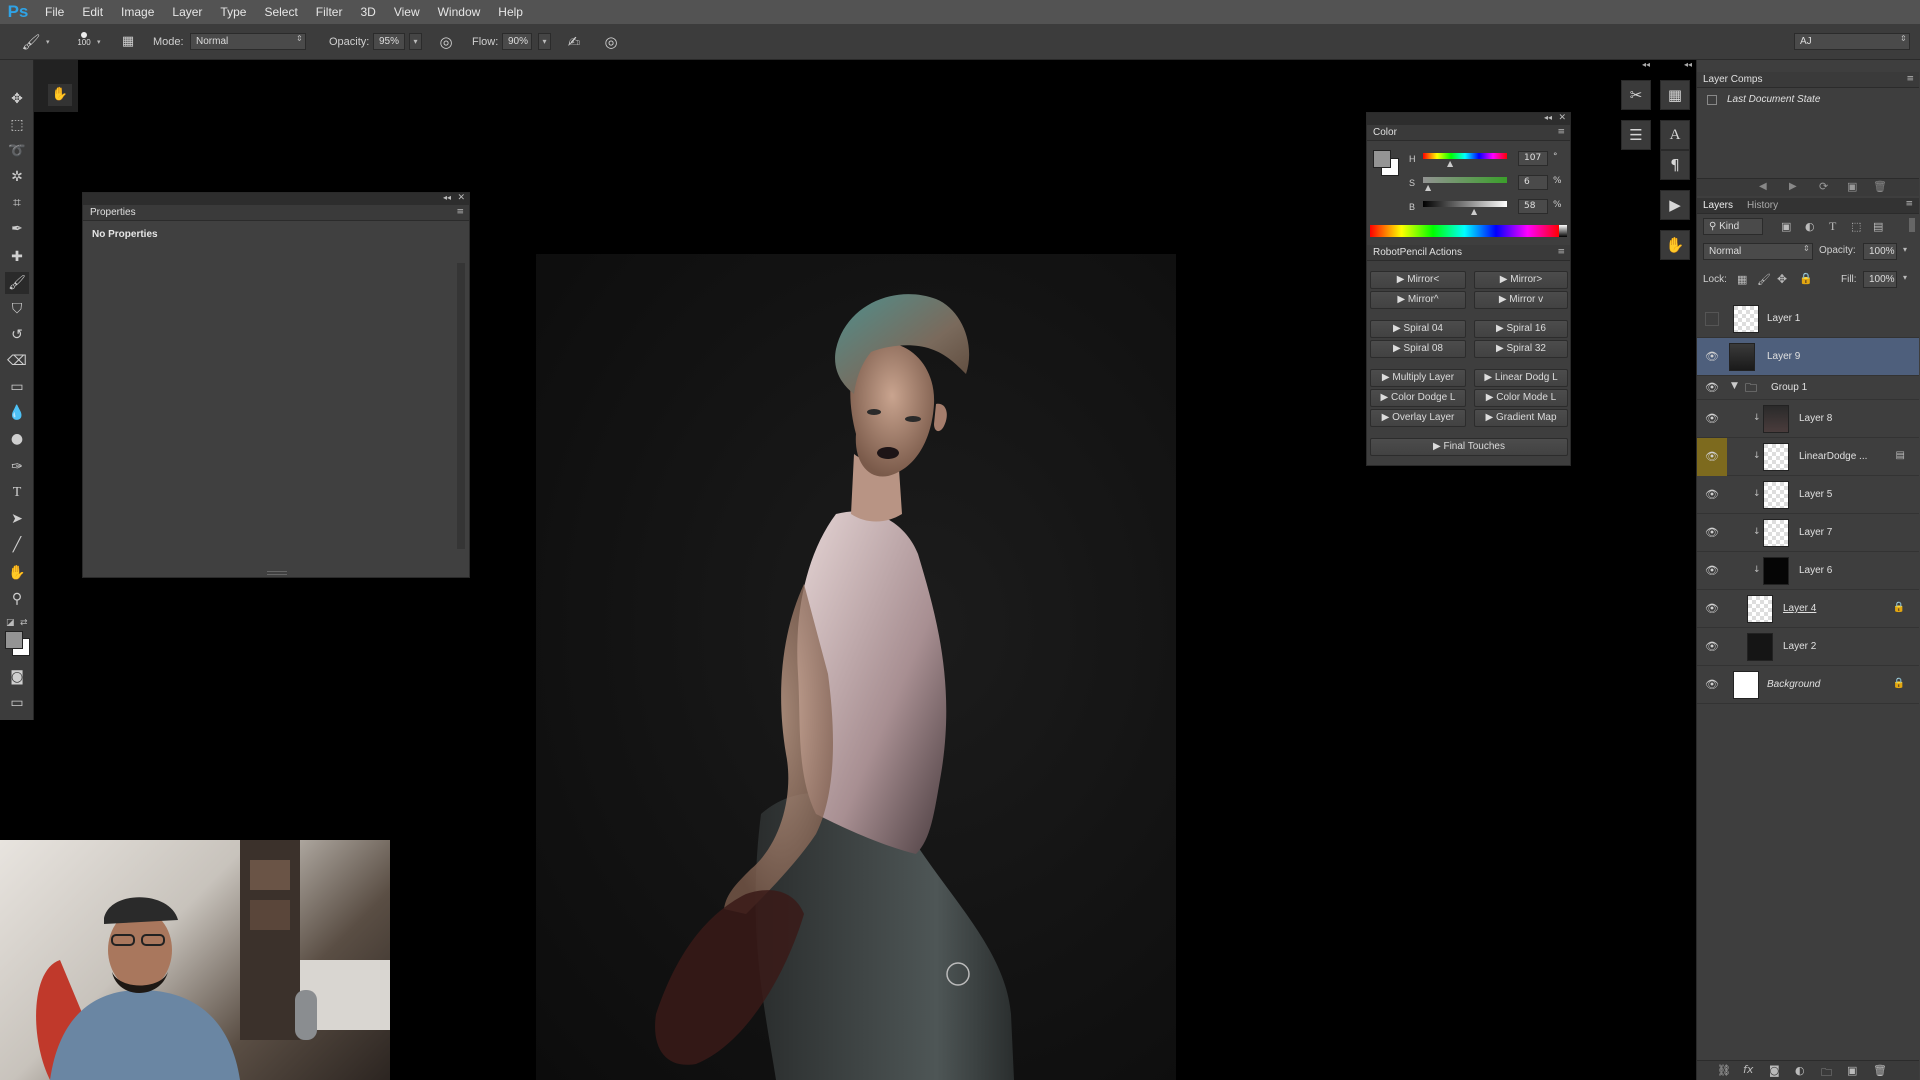 This screenshot has height=1080, width=1920. Describe the element at coordinates (1468, 133) in the screenshot. I see `tab-color: Color` at that location.